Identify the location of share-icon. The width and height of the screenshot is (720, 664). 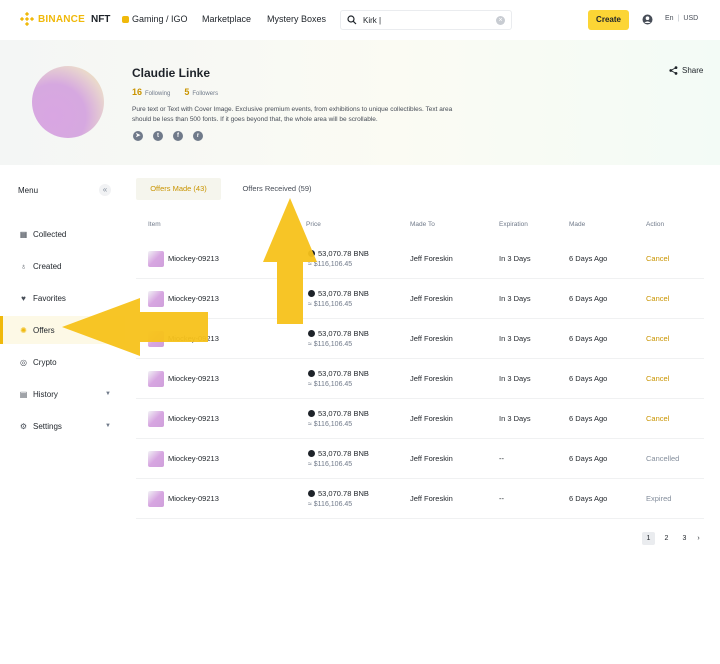
(673, 70).